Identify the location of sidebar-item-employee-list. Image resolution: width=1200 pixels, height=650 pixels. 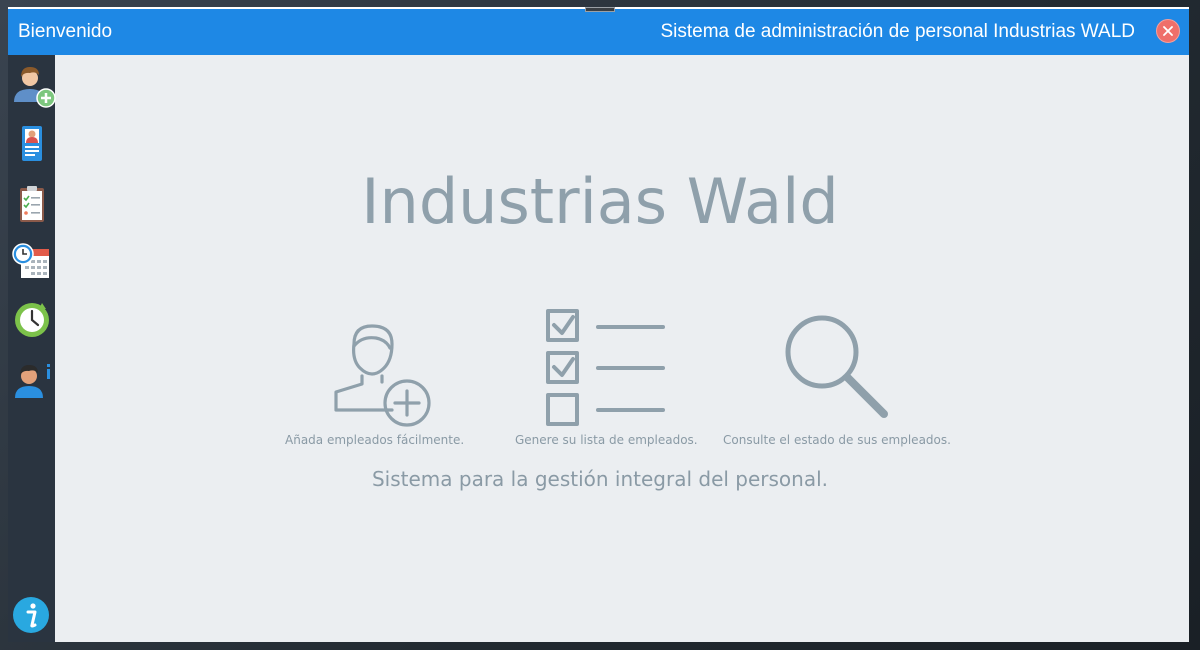
(32, 204).